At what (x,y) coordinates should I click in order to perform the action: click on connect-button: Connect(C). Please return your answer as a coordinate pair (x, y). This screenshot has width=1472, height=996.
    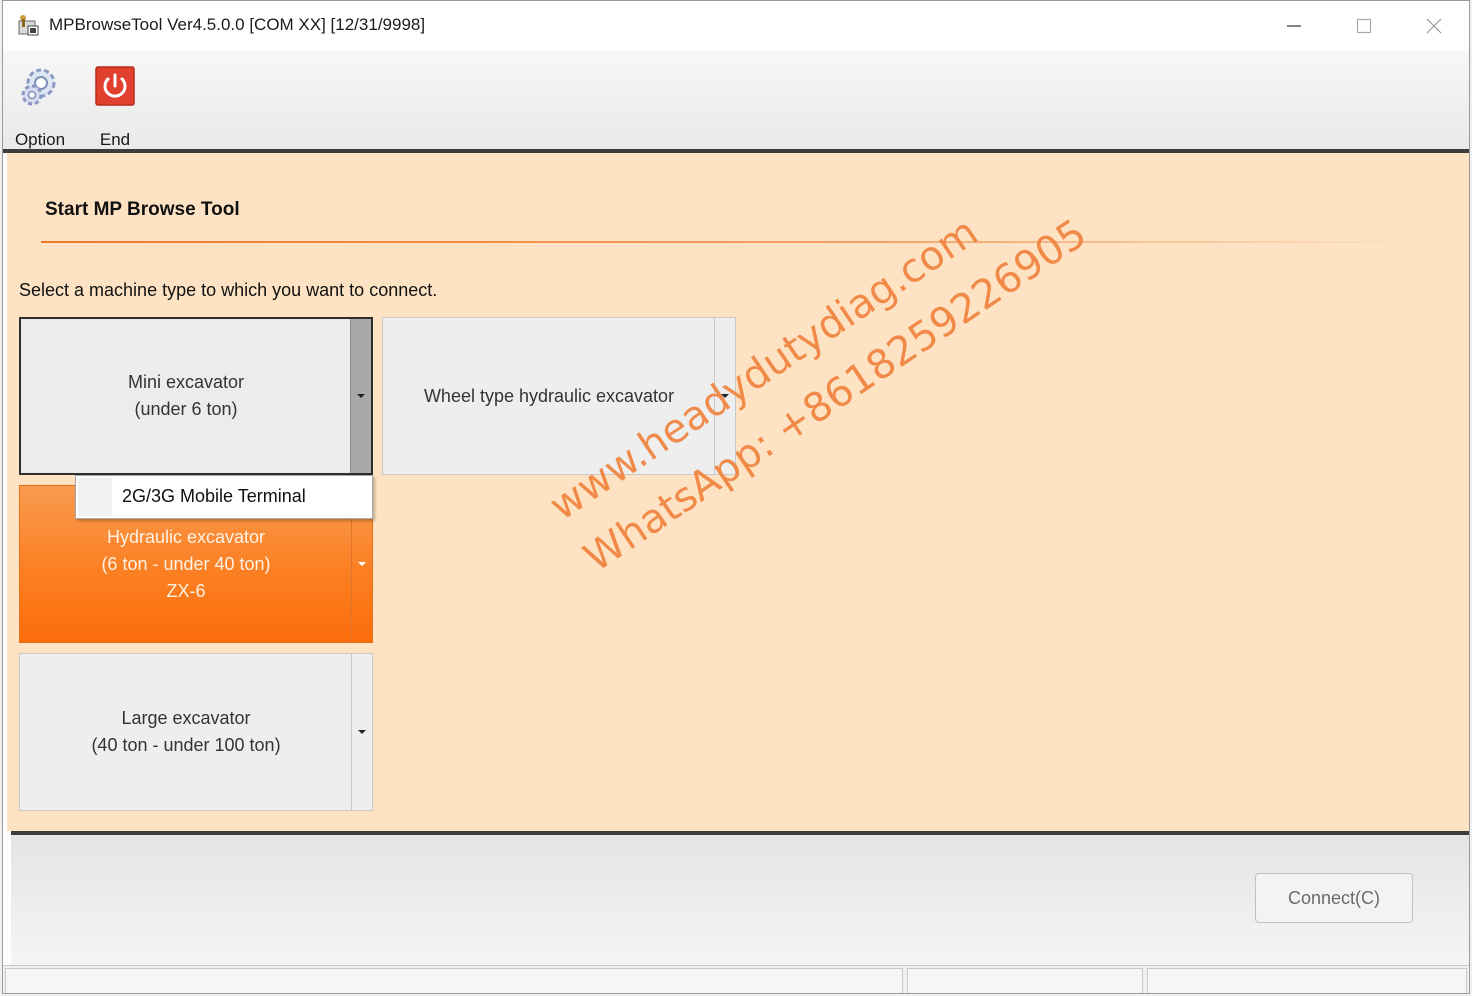
    Looking at the image, I should click on (1334, 898).